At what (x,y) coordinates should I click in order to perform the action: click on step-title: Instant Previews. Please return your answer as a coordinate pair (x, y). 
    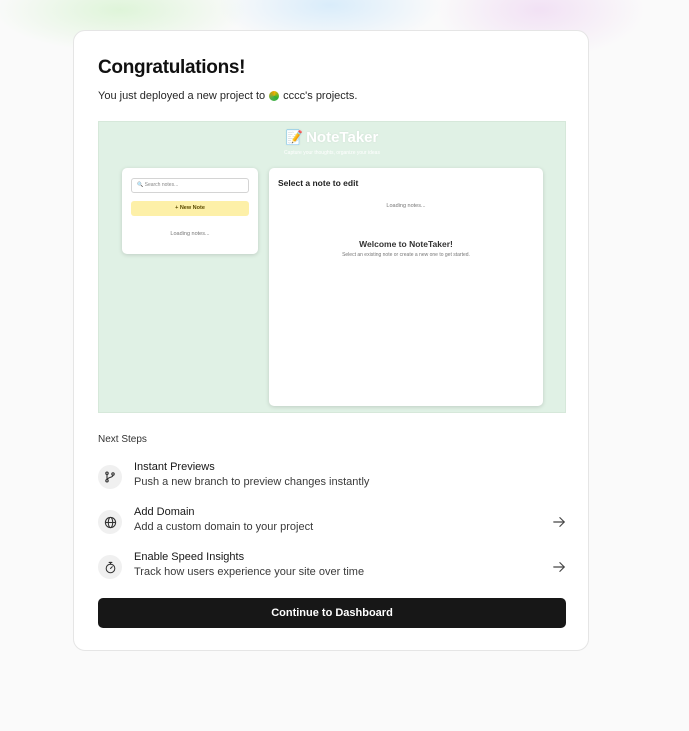
    Looking at the image, I should click on (174, 467).